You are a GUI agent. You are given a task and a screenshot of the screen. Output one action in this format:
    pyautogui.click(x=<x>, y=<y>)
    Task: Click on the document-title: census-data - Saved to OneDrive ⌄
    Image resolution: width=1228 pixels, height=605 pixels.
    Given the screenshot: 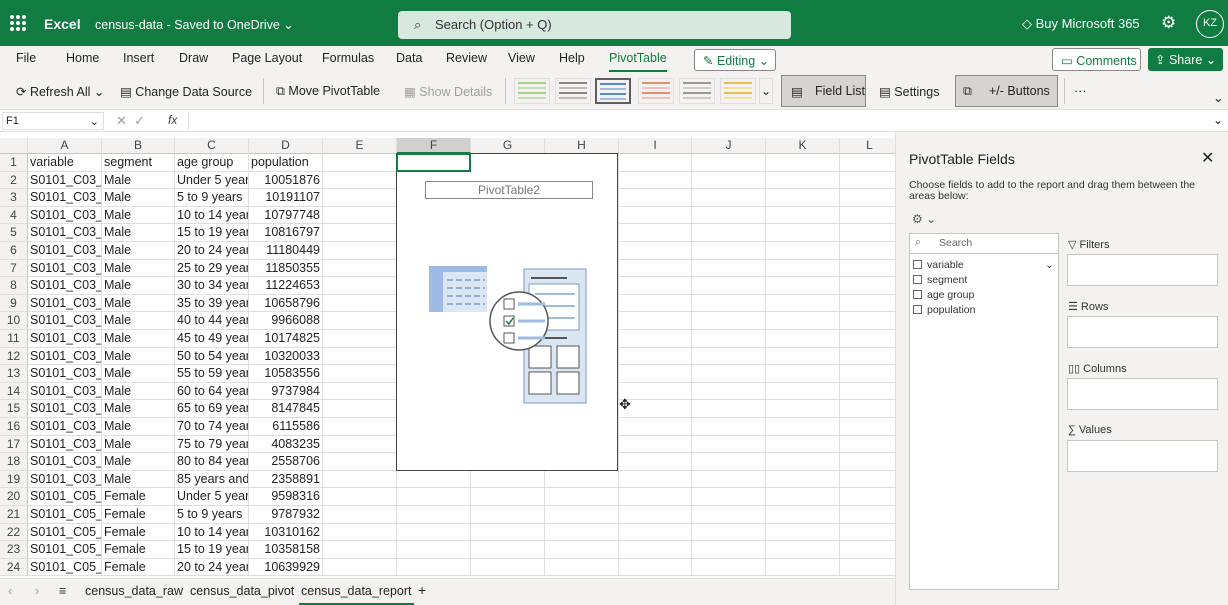 What is the action you would take?
    pyautogui.click(x=194, y=24)
    